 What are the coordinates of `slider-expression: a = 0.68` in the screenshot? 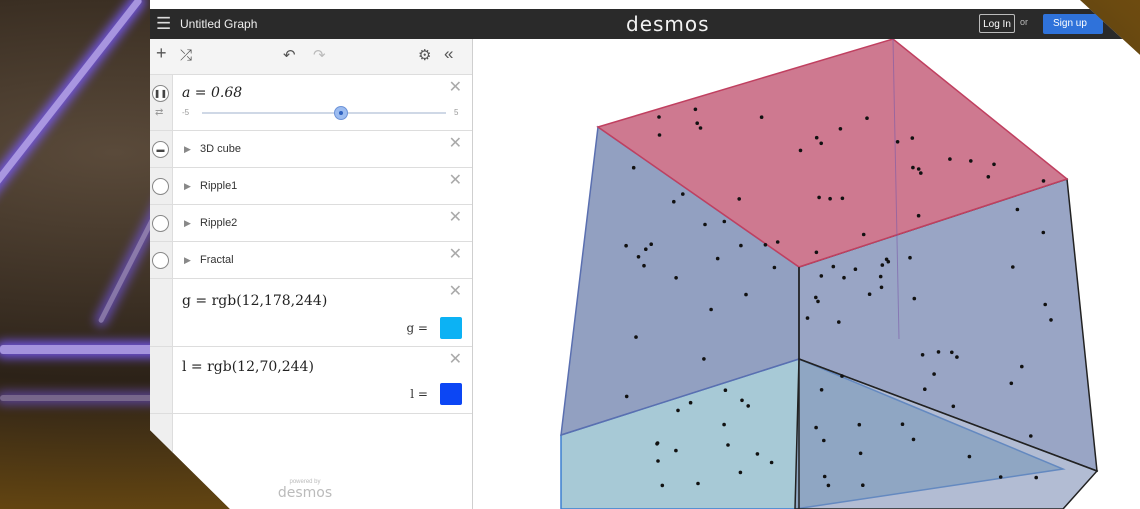 It's located at (212, 93).